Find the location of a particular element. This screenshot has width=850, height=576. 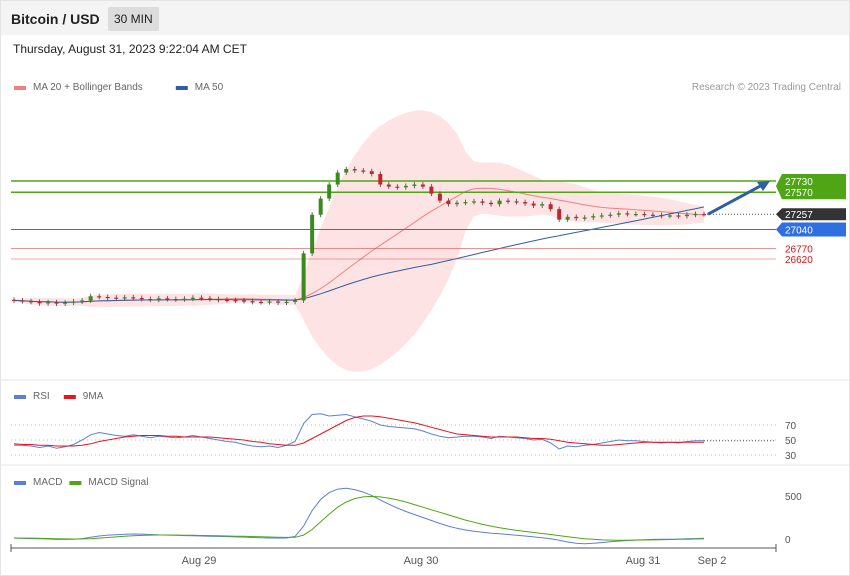

legend-main-label: MA 20 + Bollinger Bands is located at coordinates (88, 87).